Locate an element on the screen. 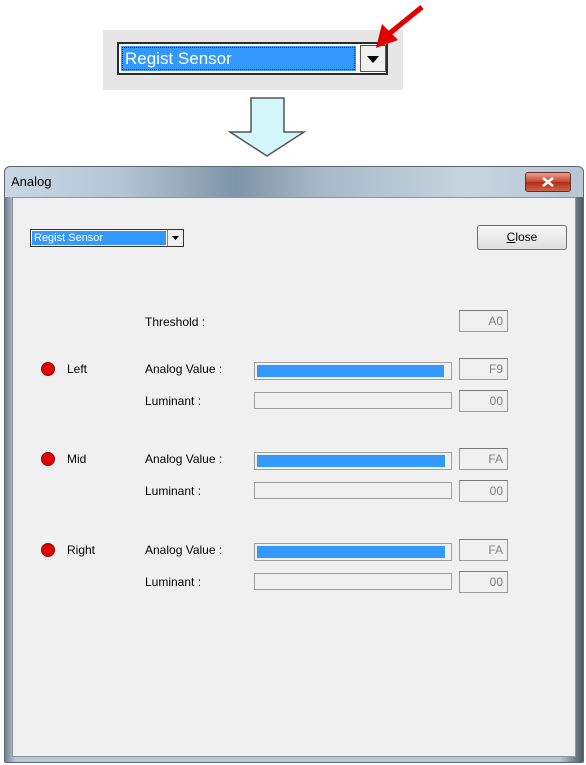 The image size is (586, 765). close-button: Close is located at coordinates (522, 237).